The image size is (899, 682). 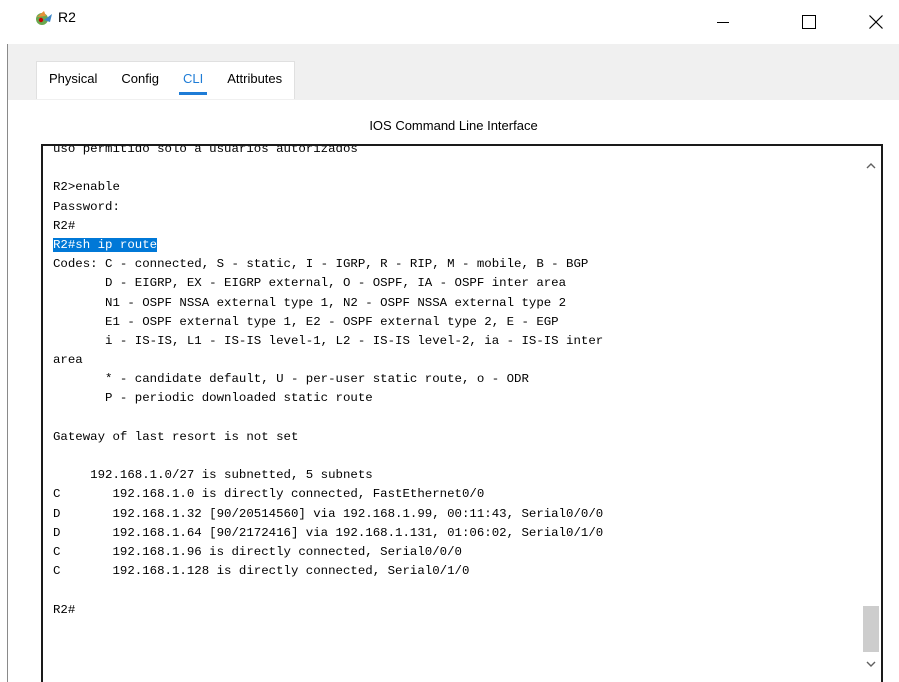 I want to click on maximize-icon, so click(x=809, y=22).